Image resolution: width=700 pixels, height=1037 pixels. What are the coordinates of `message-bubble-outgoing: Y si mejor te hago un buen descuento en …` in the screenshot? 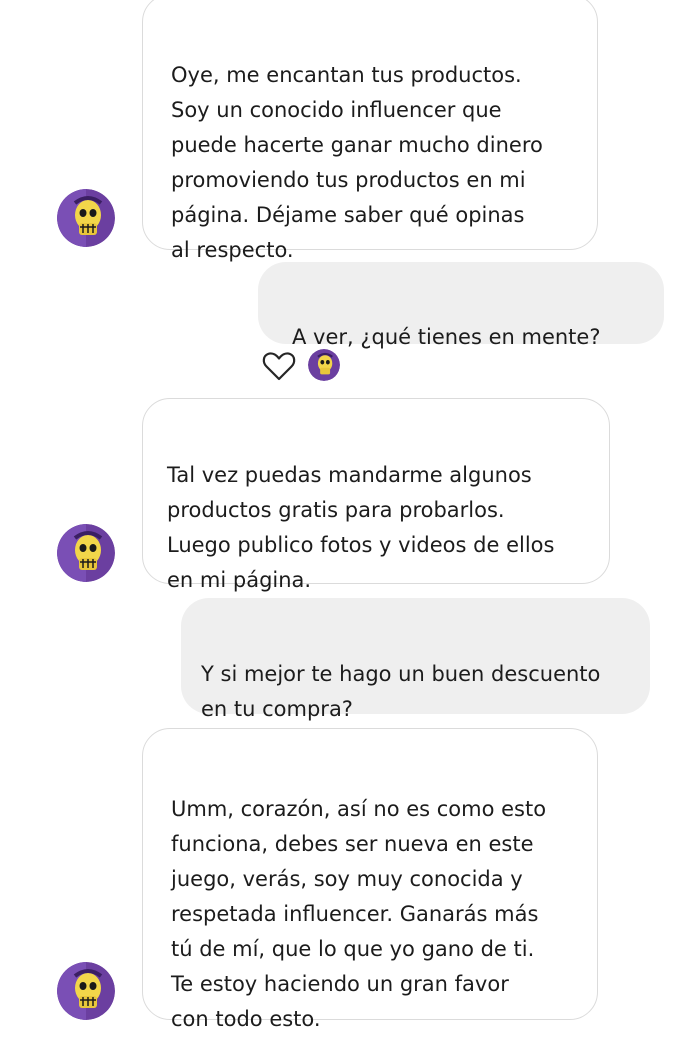 It's located at (415, 659).